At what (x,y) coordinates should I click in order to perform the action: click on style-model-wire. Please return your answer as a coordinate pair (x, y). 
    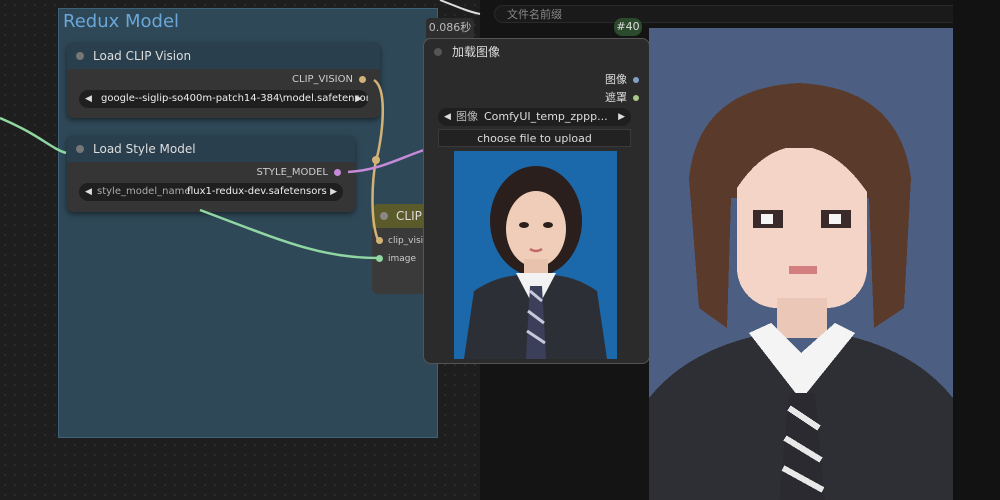
    Looking at the image, I should click on (386, 161).